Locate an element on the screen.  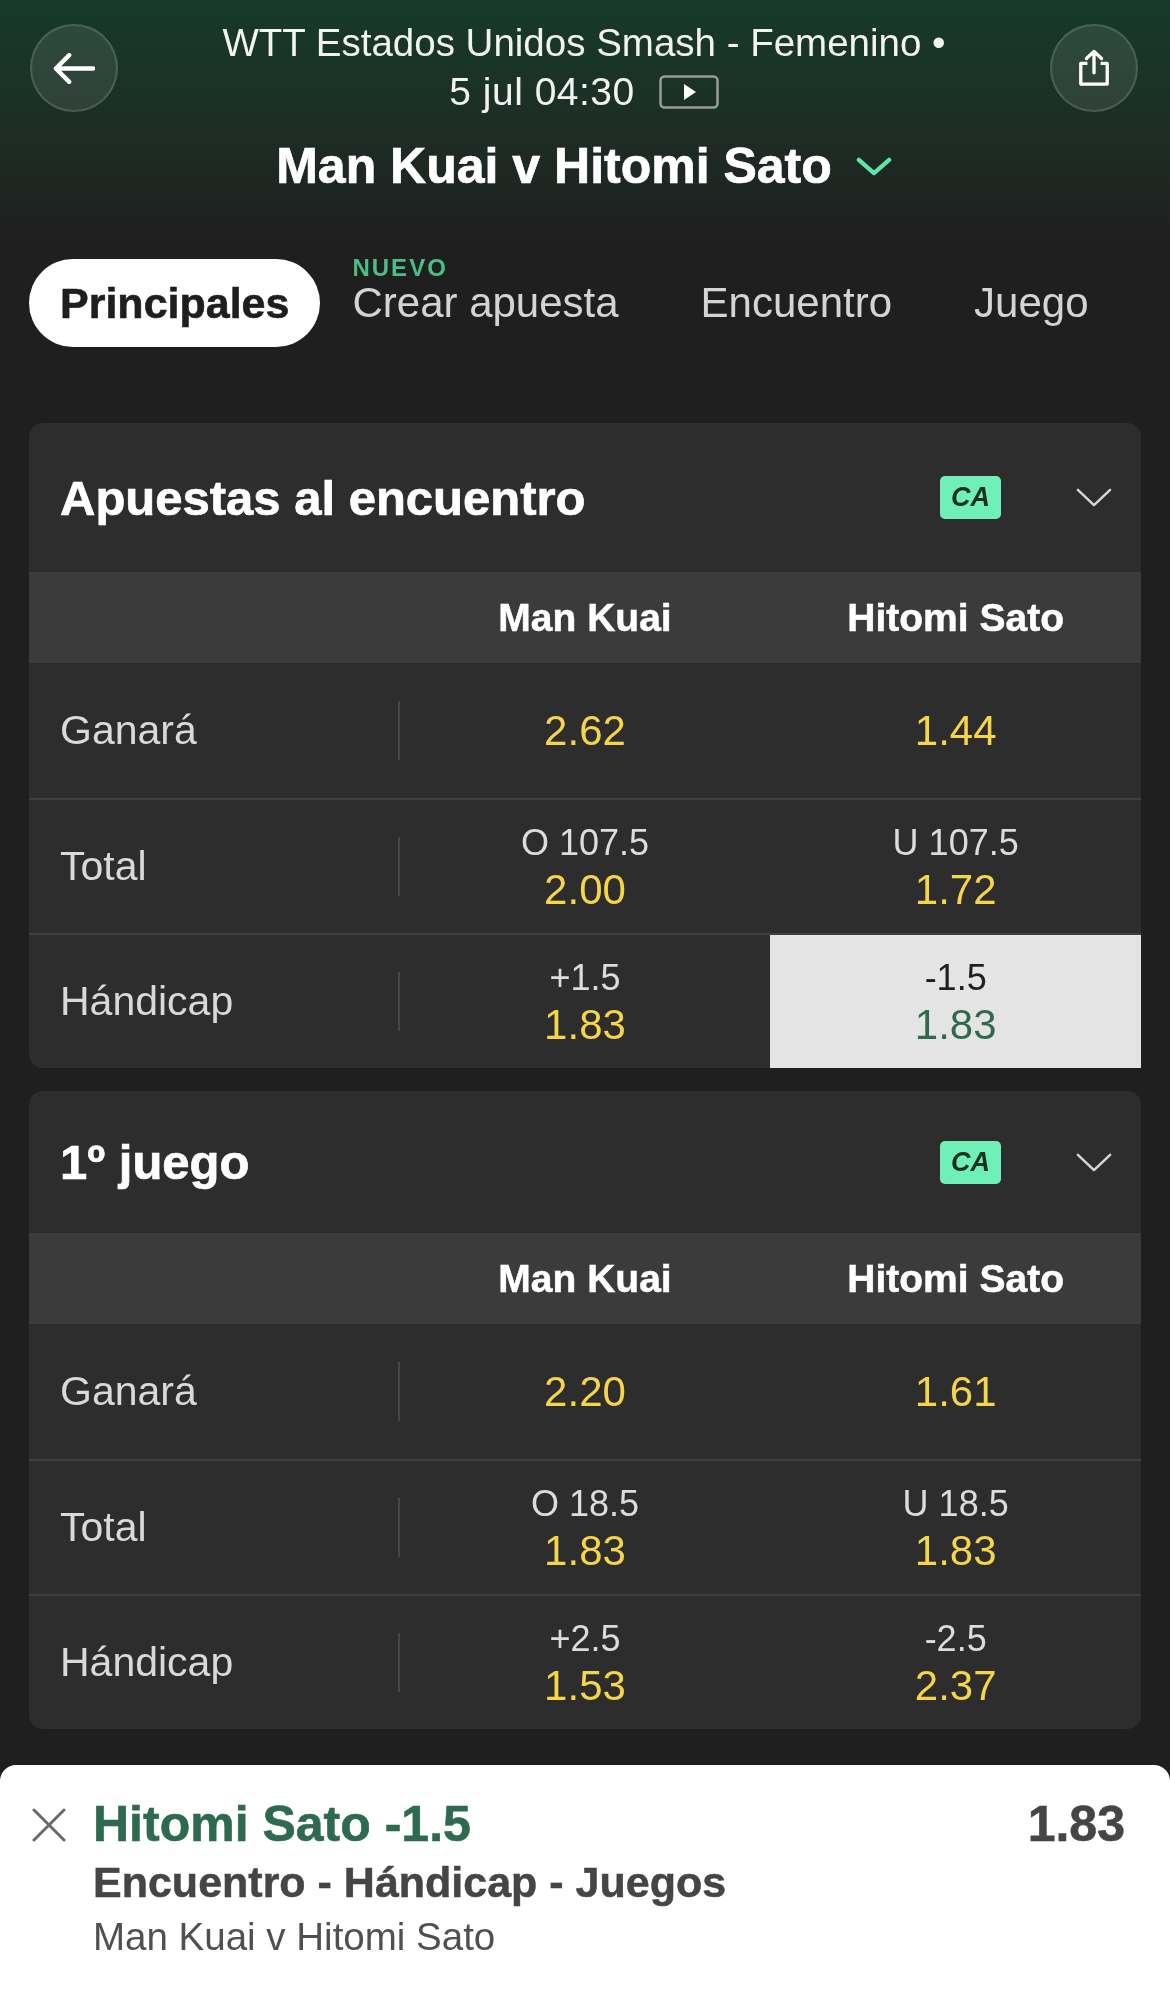
back-arrow-icon is located at coordinates (74, 68).